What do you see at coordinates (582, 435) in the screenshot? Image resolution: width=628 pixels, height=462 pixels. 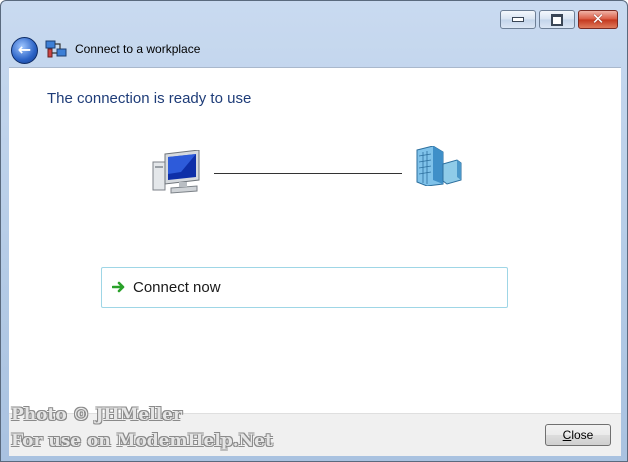 I see `close-button-label: lose` at bounding box center [582, 435].